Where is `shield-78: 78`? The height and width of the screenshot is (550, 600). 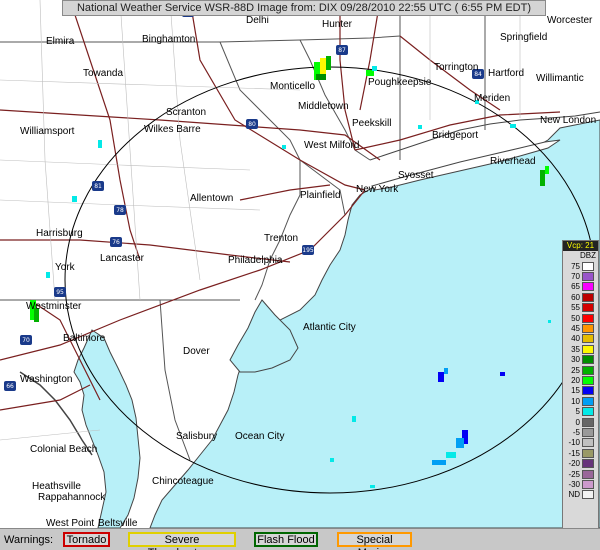
shield-78: 78 is located at coordinates (120, 210).